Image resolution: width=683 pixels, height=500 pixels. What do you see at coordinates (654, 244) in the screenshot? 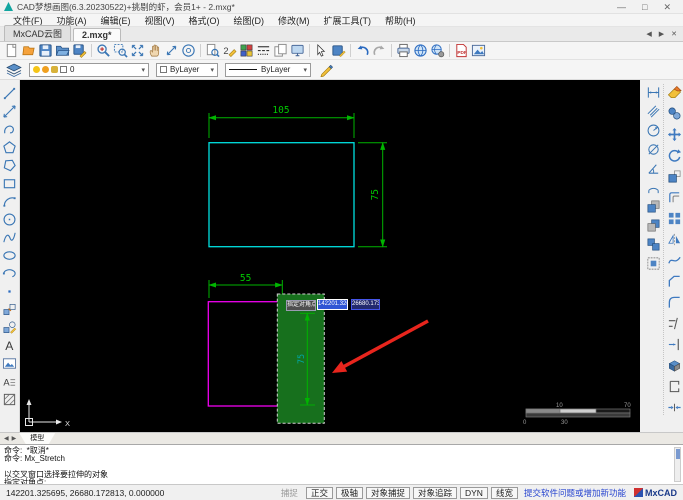
I see `match-3-icon` at bounding box center [654, 244].